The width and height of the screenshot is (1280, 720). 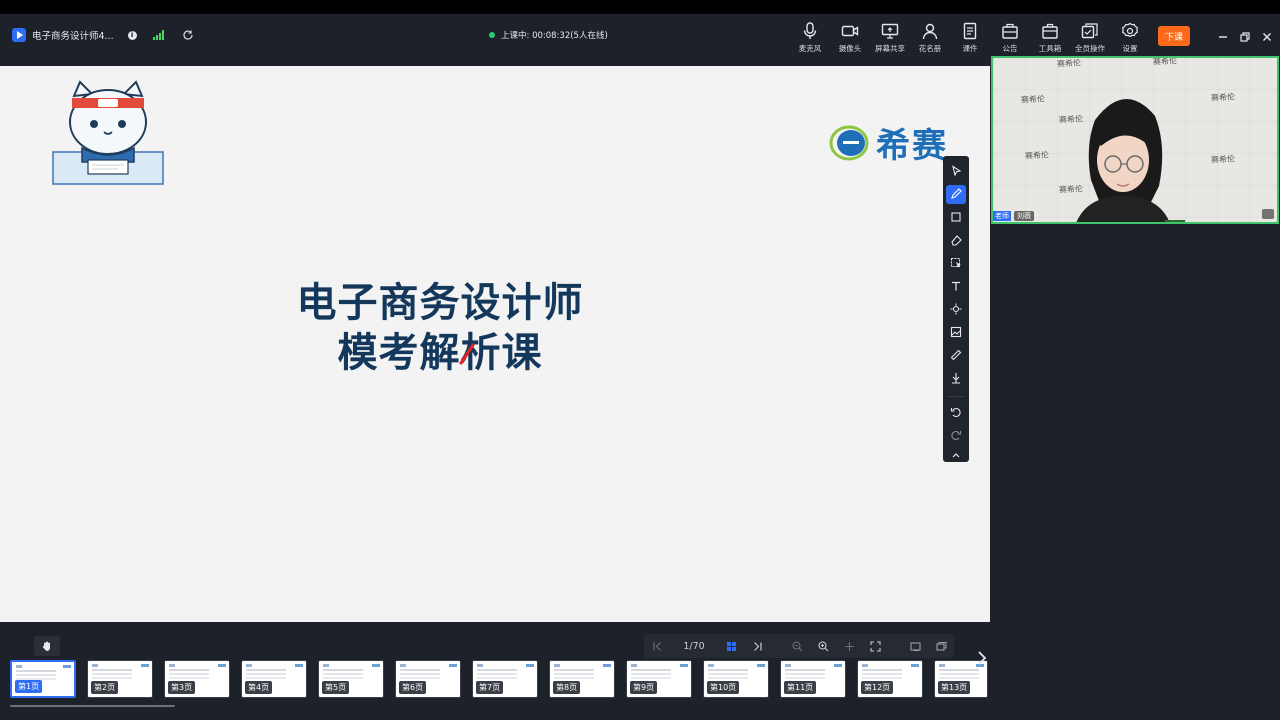 What do you see at coordinates (1090, 40) in the screenshot?
I see `all-members-button: 全员操作` at bounding box center [1090, 40].